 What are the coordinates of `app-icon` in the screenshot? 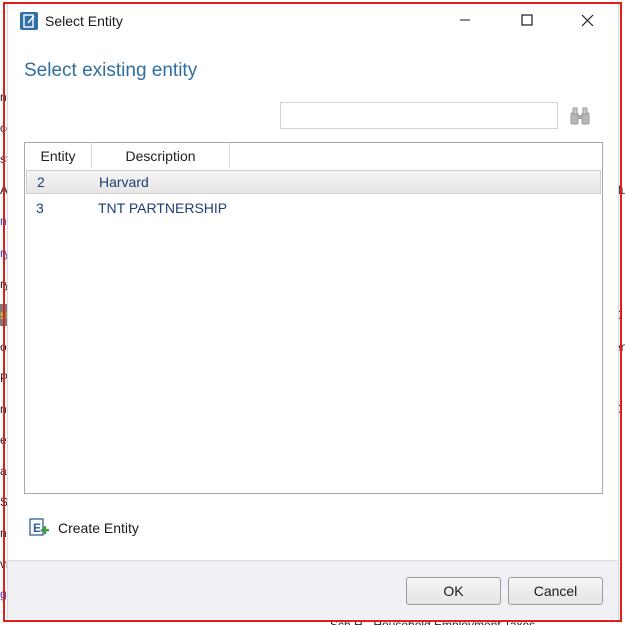 It's located at (29, 21).